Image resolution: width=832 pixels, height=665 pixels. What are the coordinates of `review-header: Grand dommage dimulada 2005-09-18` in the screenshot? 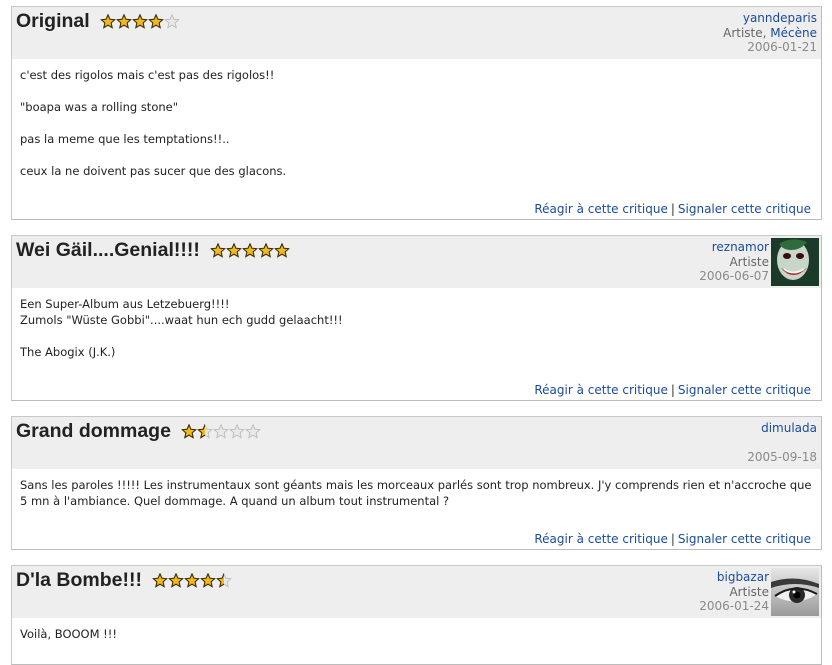 It's located at (416, 443).